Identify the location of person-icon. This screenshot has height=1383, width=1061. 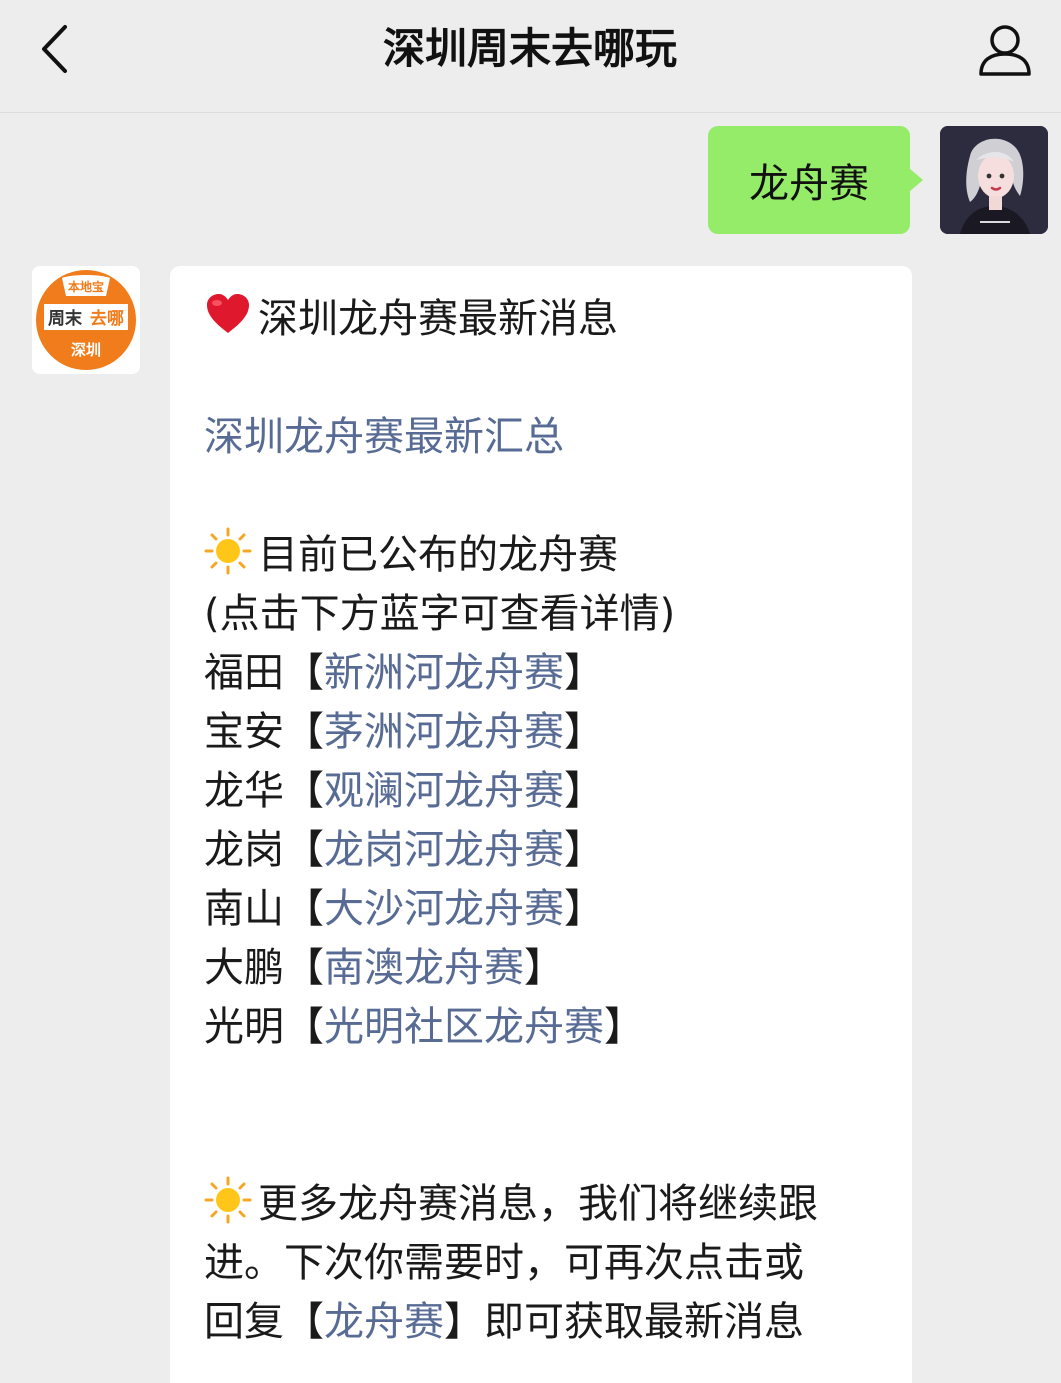
(1005, 50).